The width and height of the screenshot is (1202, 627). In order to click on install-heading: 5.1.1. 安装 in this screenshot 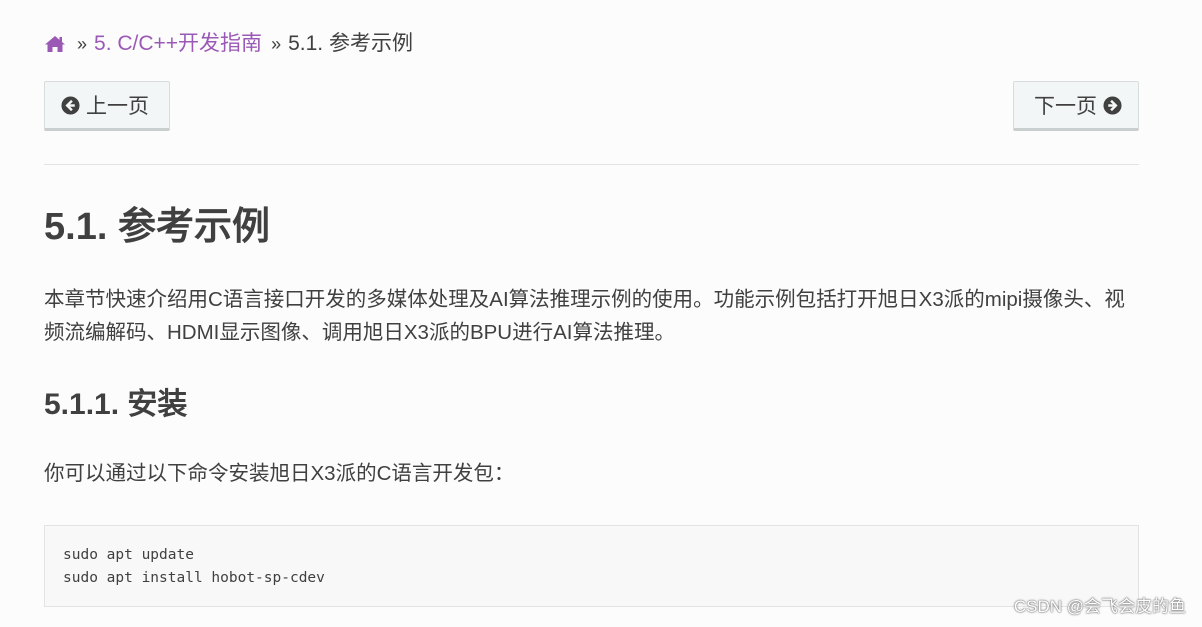, I will do `click(116, 404)`.